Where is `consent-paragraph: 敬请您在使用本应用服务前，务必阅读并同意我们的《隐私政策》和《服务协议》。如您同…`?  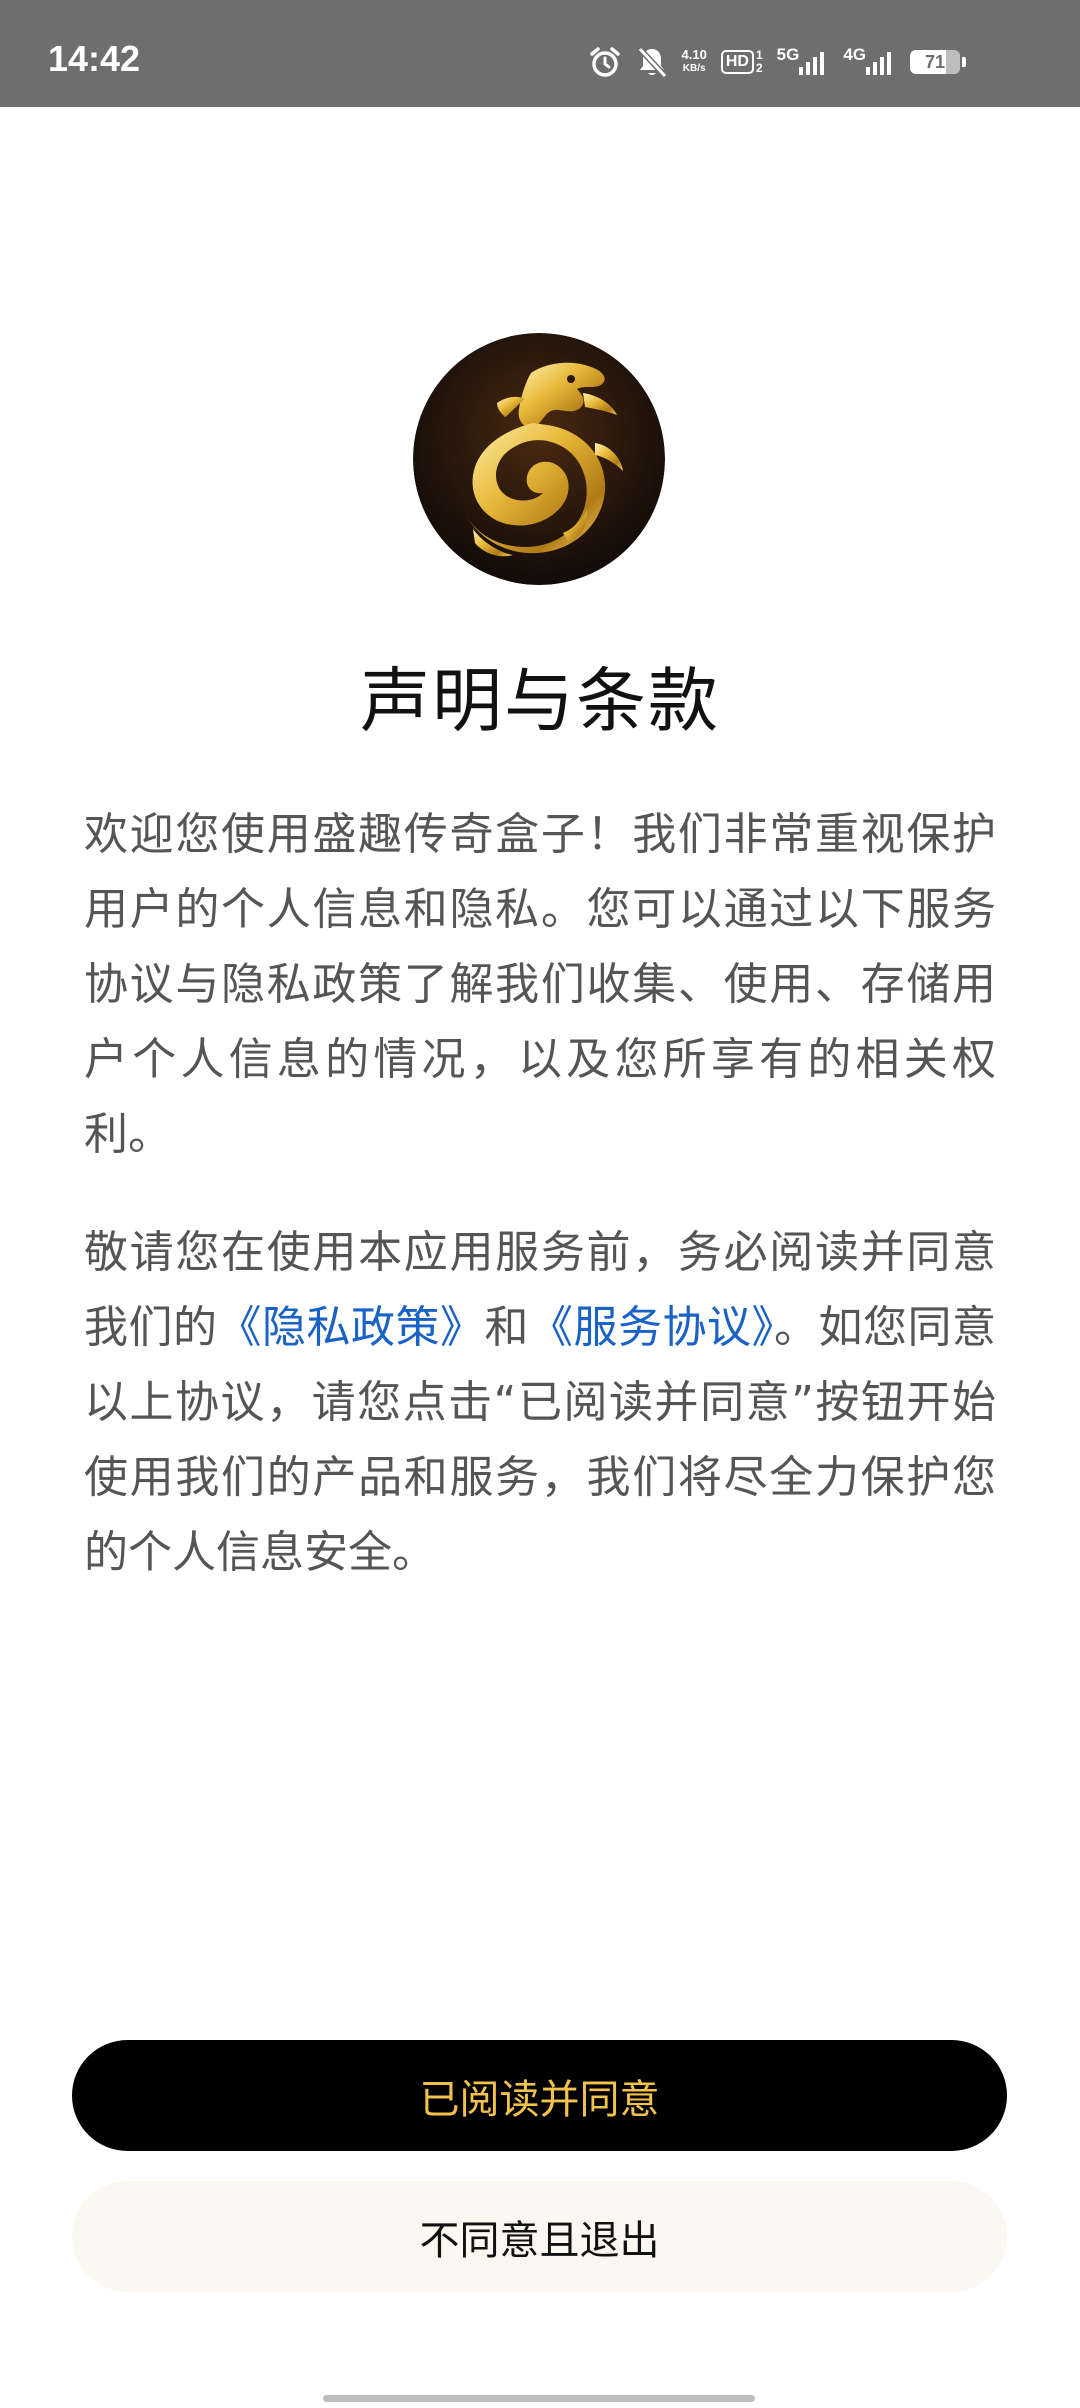 consent-paragraph: 敬请您在使用本应用服务前，务必阅读并同意我们的《隐私政策》和《服务协议》。如您同… is located at coordinates (540, 1402).